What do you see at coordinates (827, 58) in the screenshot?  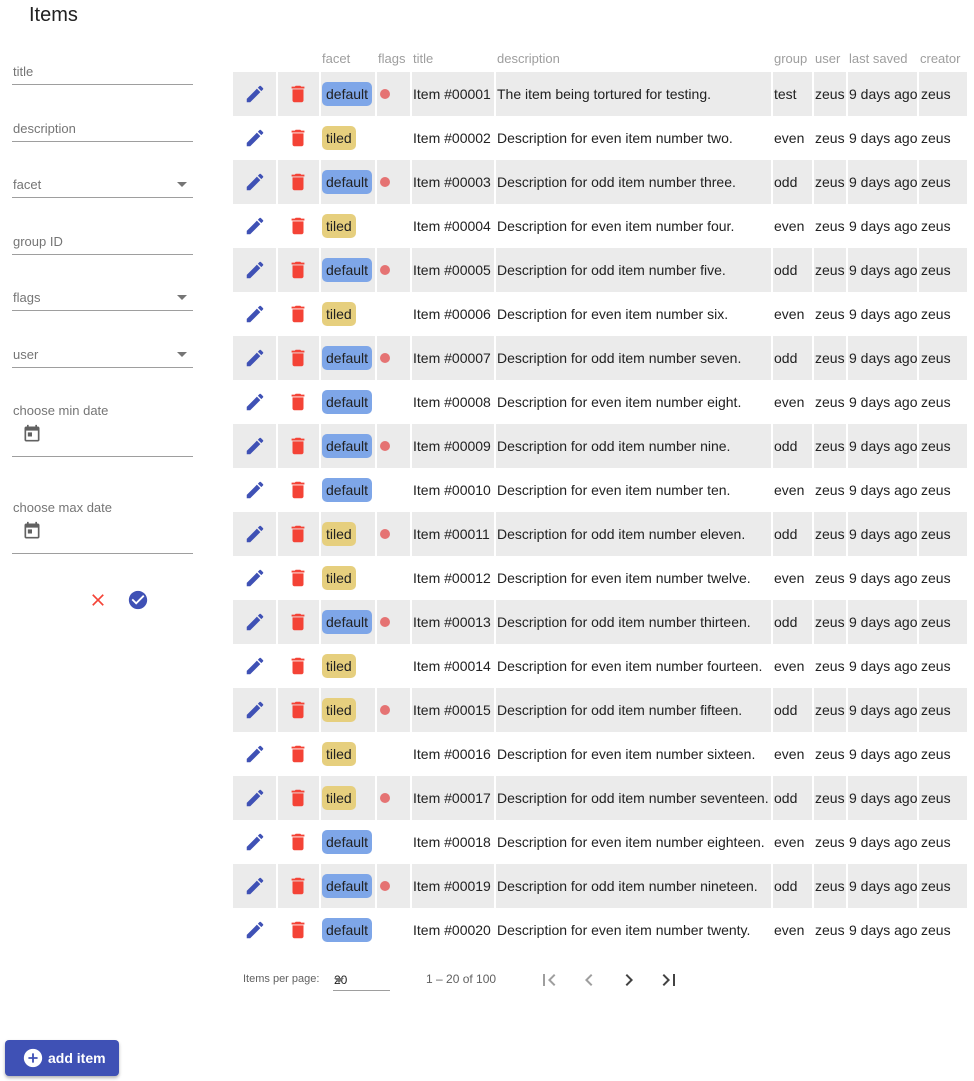 I see `header-user: user` at bounding box center [827, 58].